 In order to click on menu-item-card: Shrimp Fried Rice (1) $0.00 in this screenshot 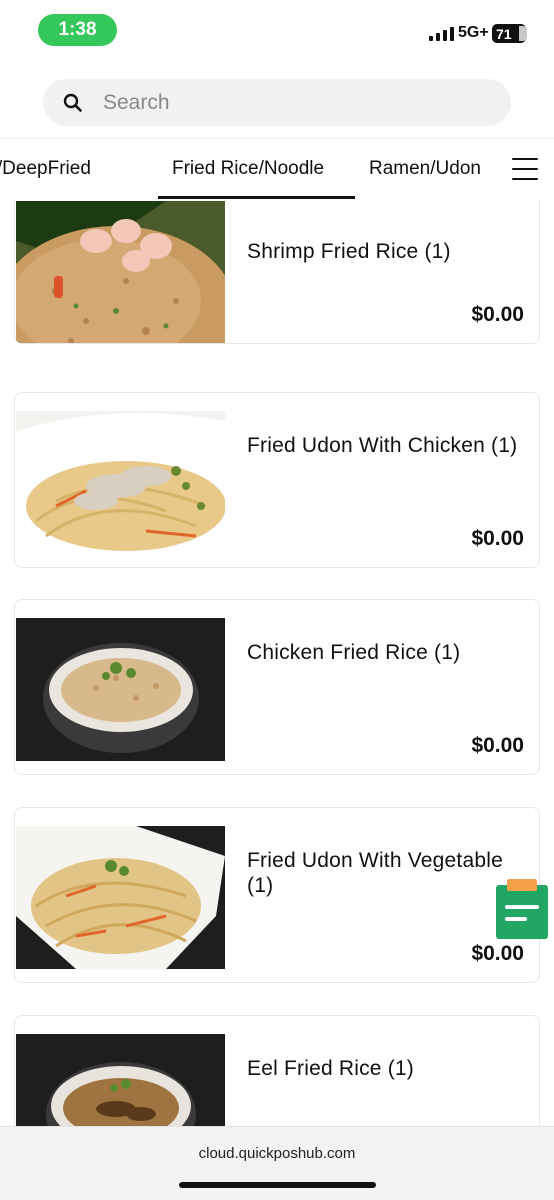, I will do `click(277, 272)`.